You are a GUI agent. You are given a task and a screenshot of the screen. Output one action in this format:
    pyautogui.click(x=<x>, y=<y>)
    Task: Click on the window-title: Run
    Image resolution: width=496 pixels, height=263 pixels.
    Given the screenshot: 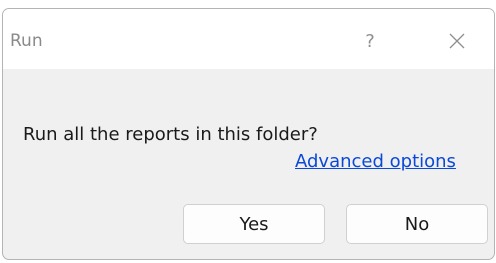 What is the action you would take?
    pyautogui.click(x=26, y=41)
    